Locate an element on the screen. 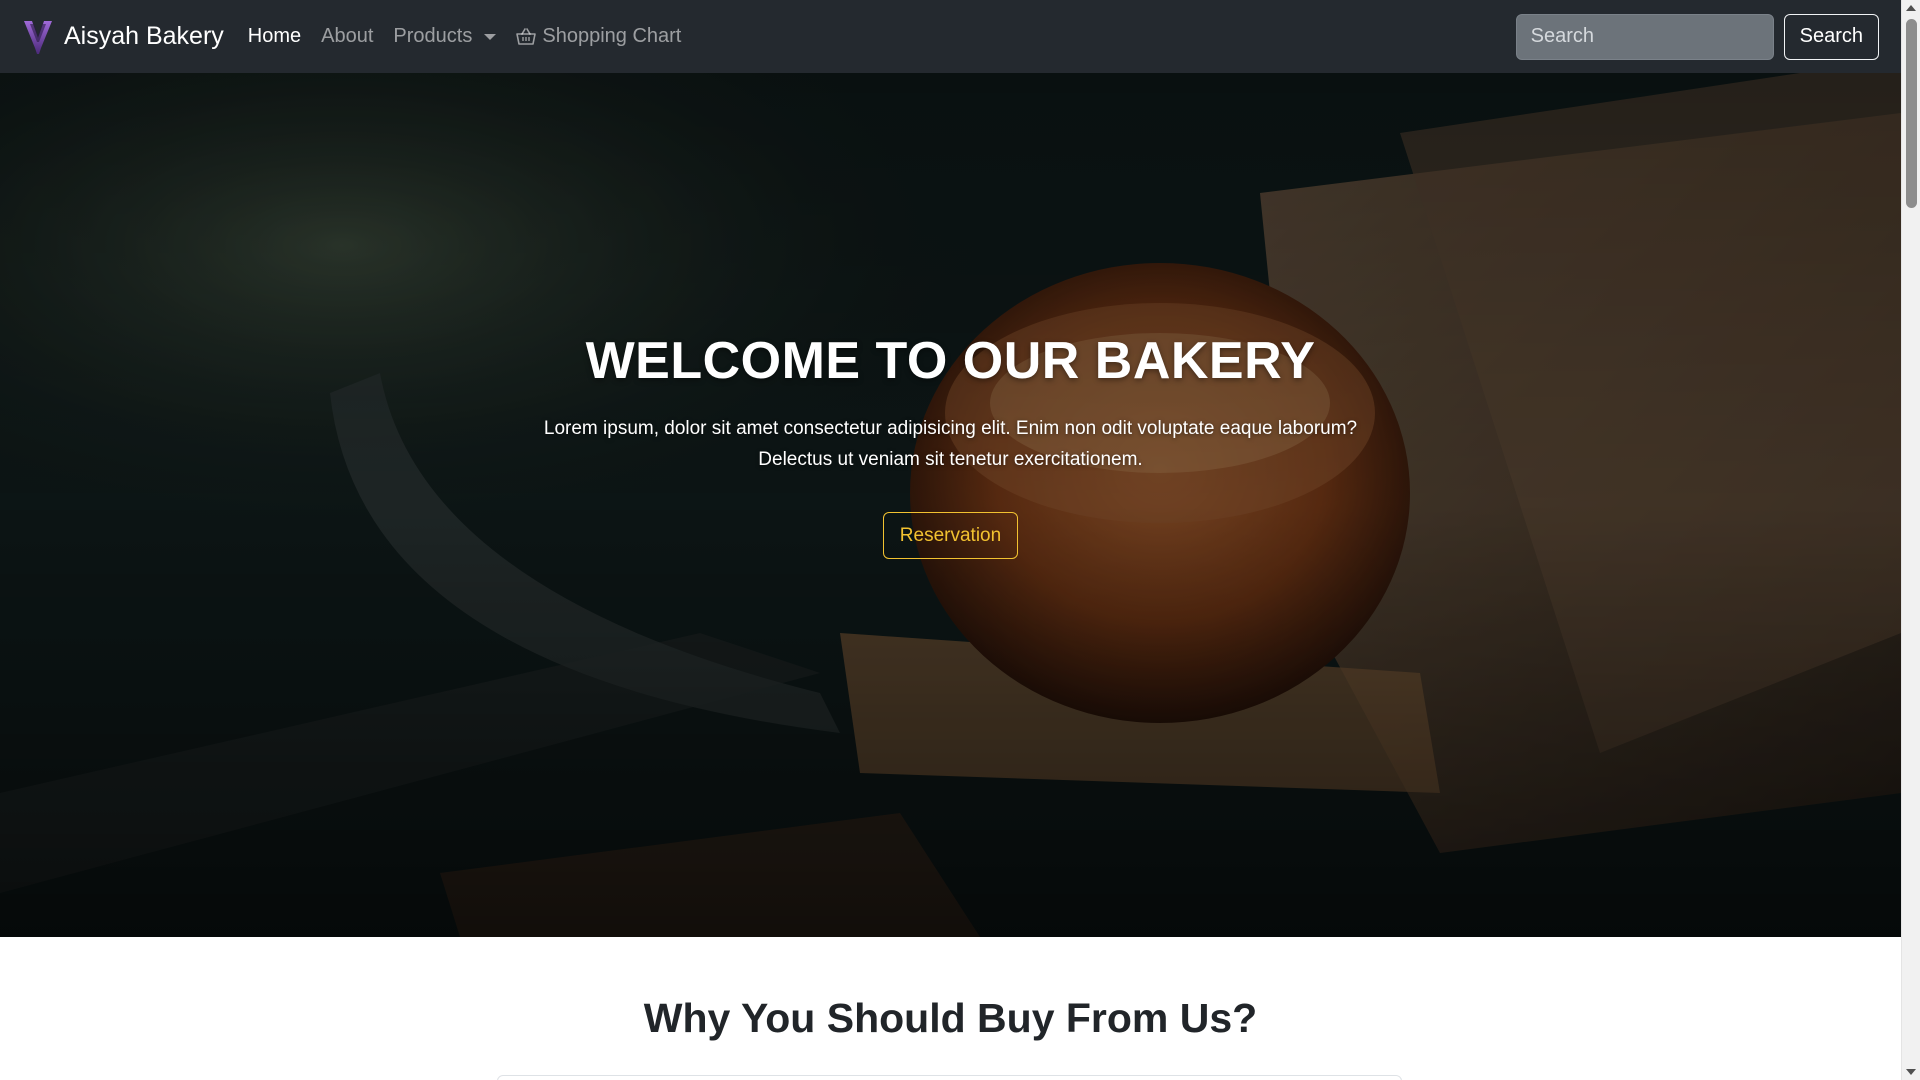  why-section-title: Why You Should Buy From Us? is located at coordinates (950, 1018).